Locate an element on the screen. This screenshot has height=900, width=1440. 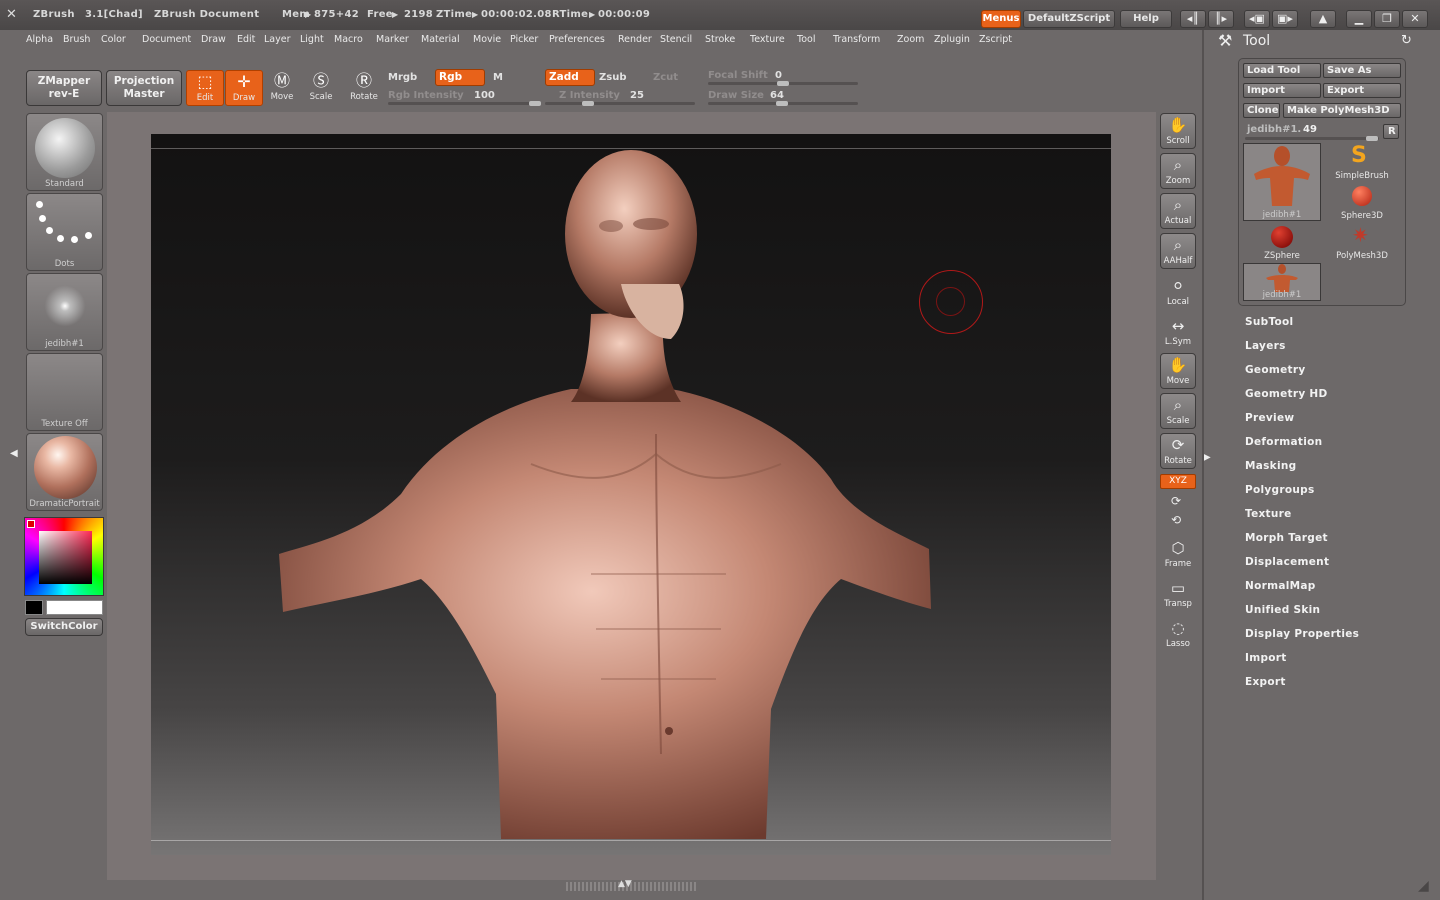
move-view-button: ✋ Move is located at coordinates (1178, 371).